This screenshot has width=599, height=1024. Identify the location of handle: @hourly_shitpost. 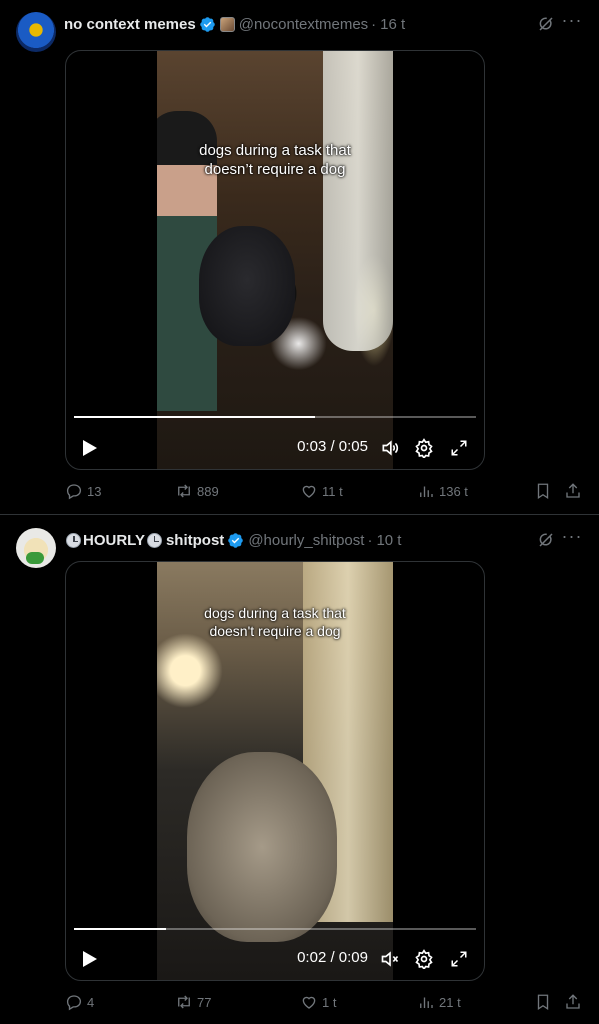
(306, 540).